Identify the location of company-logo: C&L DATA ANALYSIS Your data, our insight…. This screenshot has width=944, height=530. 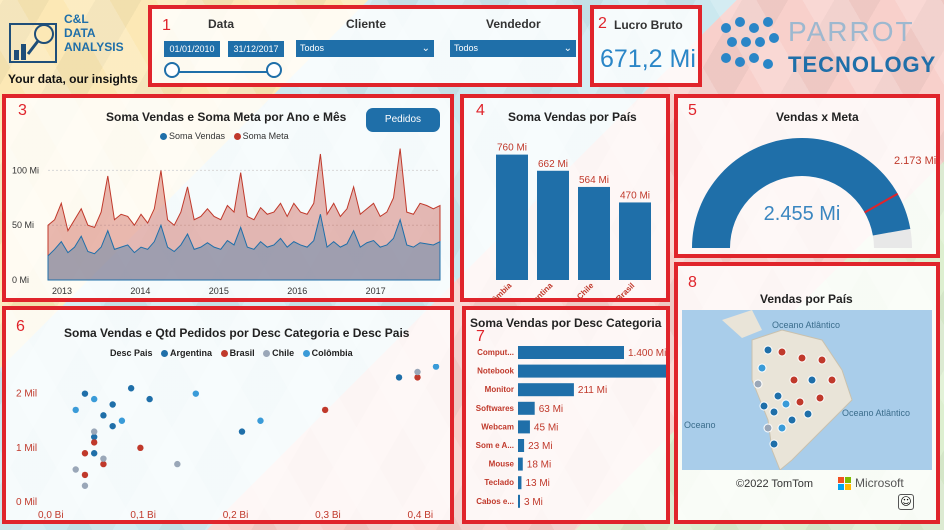
(74, 51).